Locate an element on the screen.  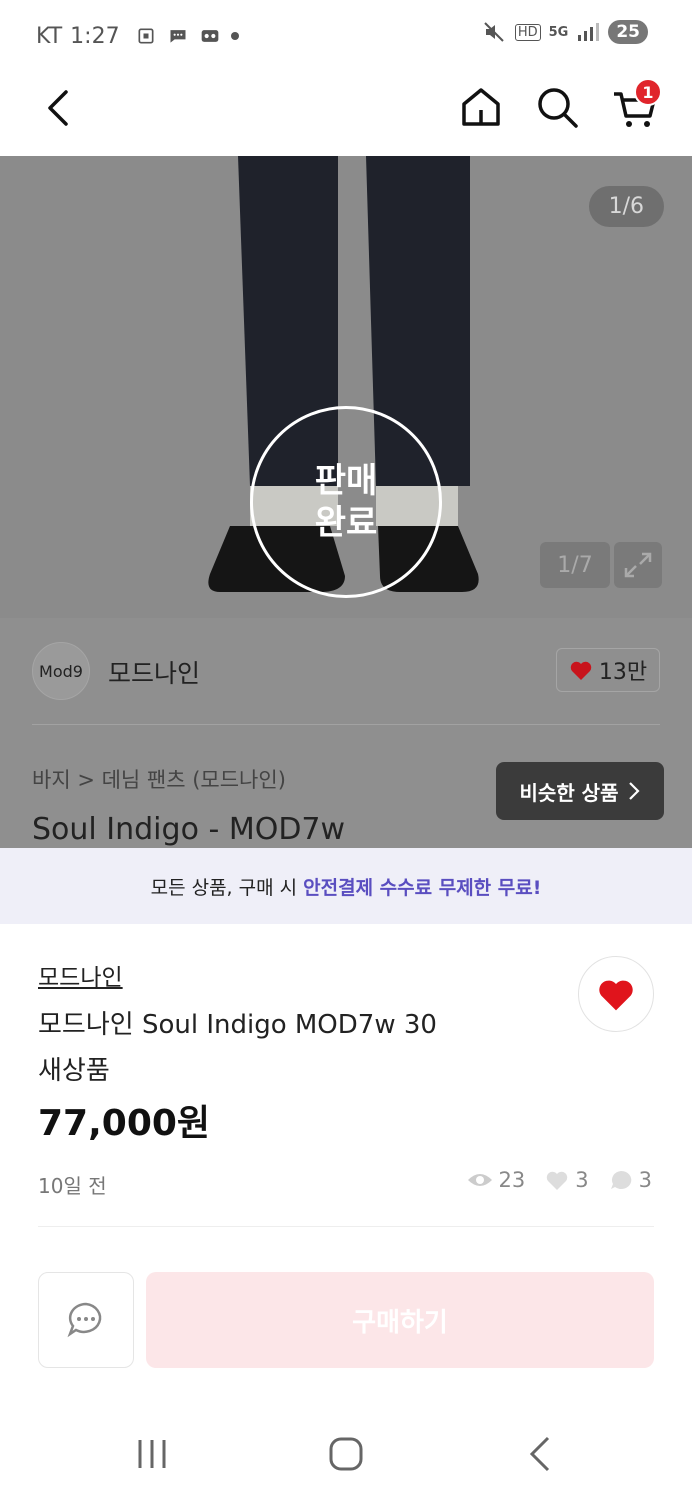
shop-name: 모드나인 is located at coordinates (154, 672).